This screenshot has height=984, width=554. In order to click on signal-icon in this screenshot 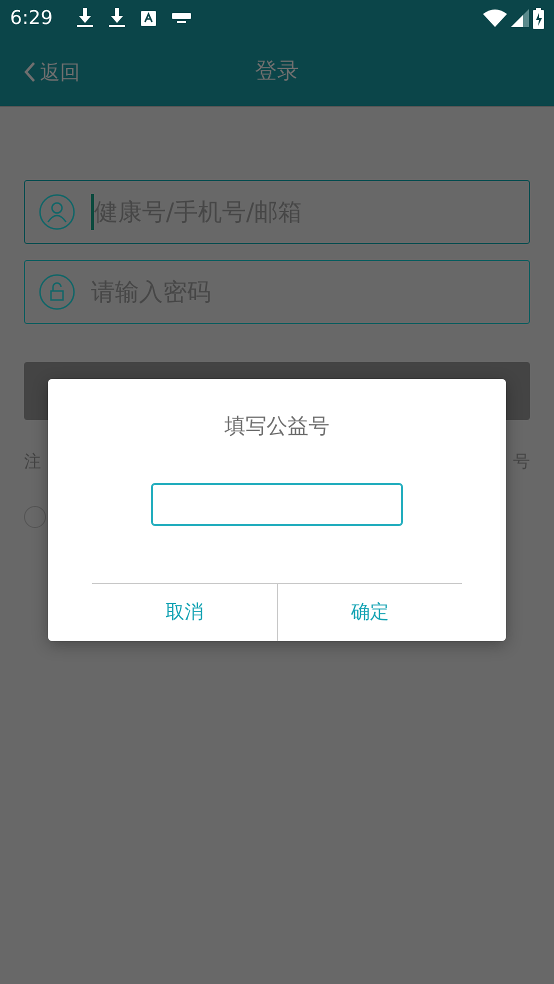, I will do `click(520, 18)`.